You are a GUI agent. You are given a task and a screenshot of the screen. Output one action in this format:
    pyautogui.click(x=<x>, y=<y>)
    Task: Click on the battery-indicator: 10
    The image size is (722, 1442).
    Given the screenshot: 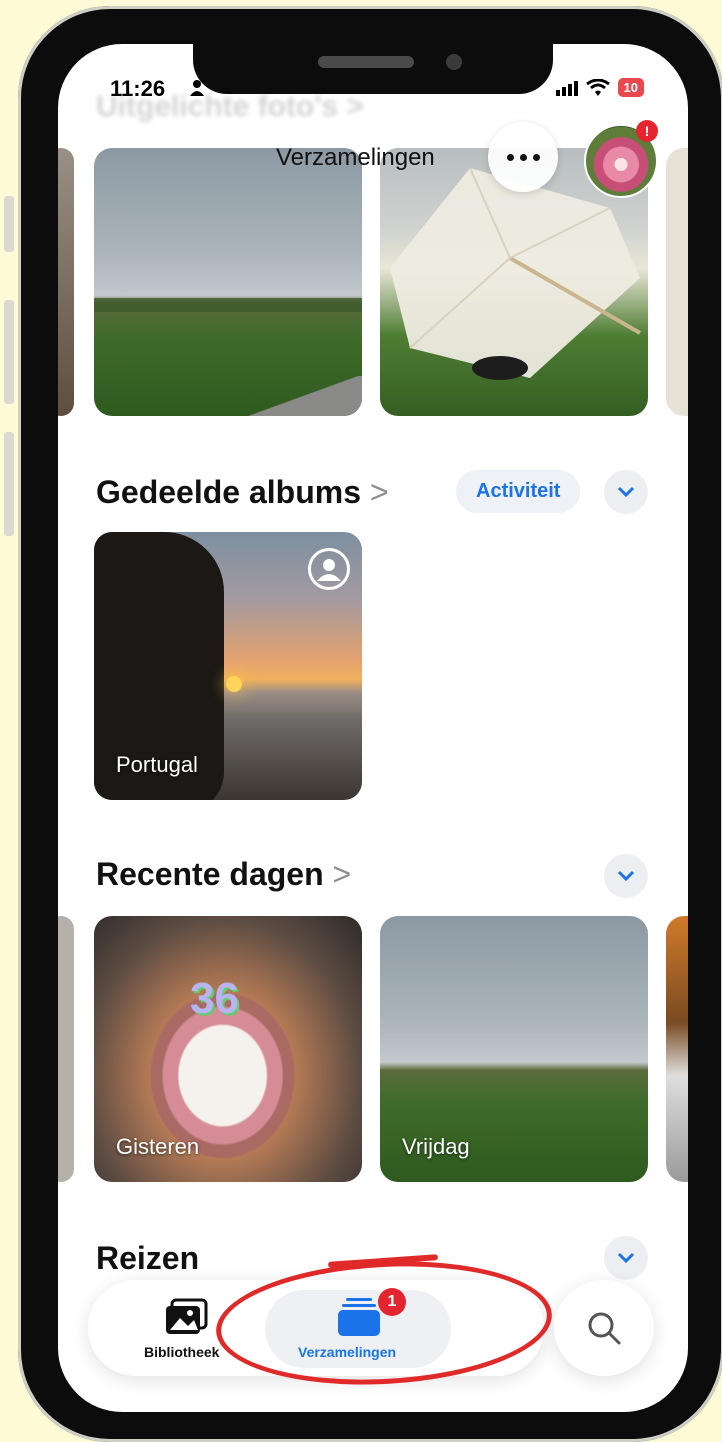 What is the action you would take?
    pyautogui.click(x=630, y=87)
    